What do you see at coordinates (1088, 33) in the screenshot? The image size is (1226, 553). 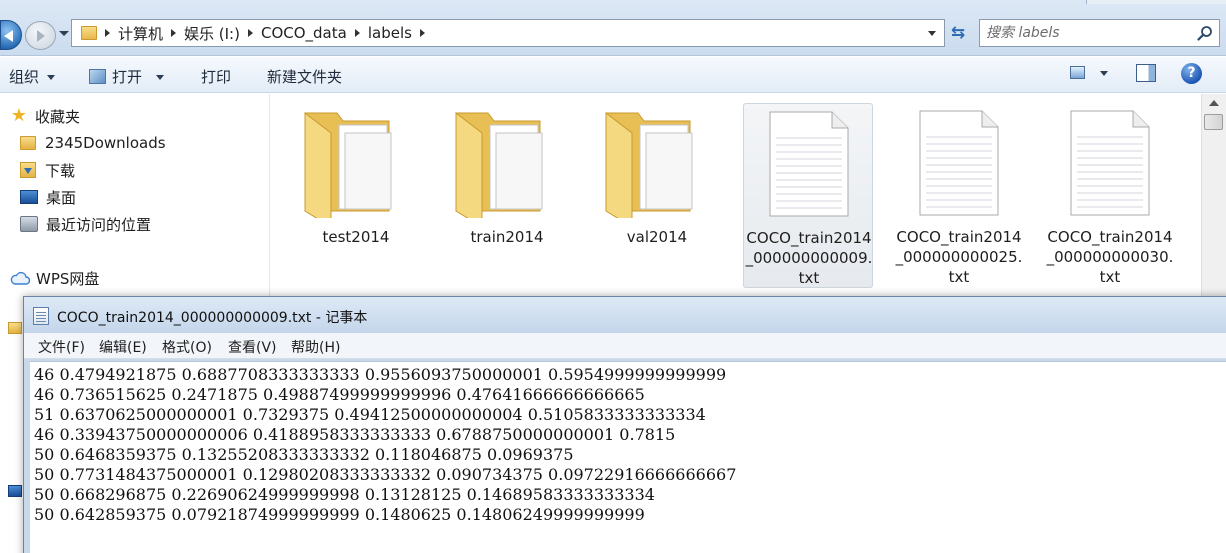 I see `search-input` at bounding box center [1088, 33].